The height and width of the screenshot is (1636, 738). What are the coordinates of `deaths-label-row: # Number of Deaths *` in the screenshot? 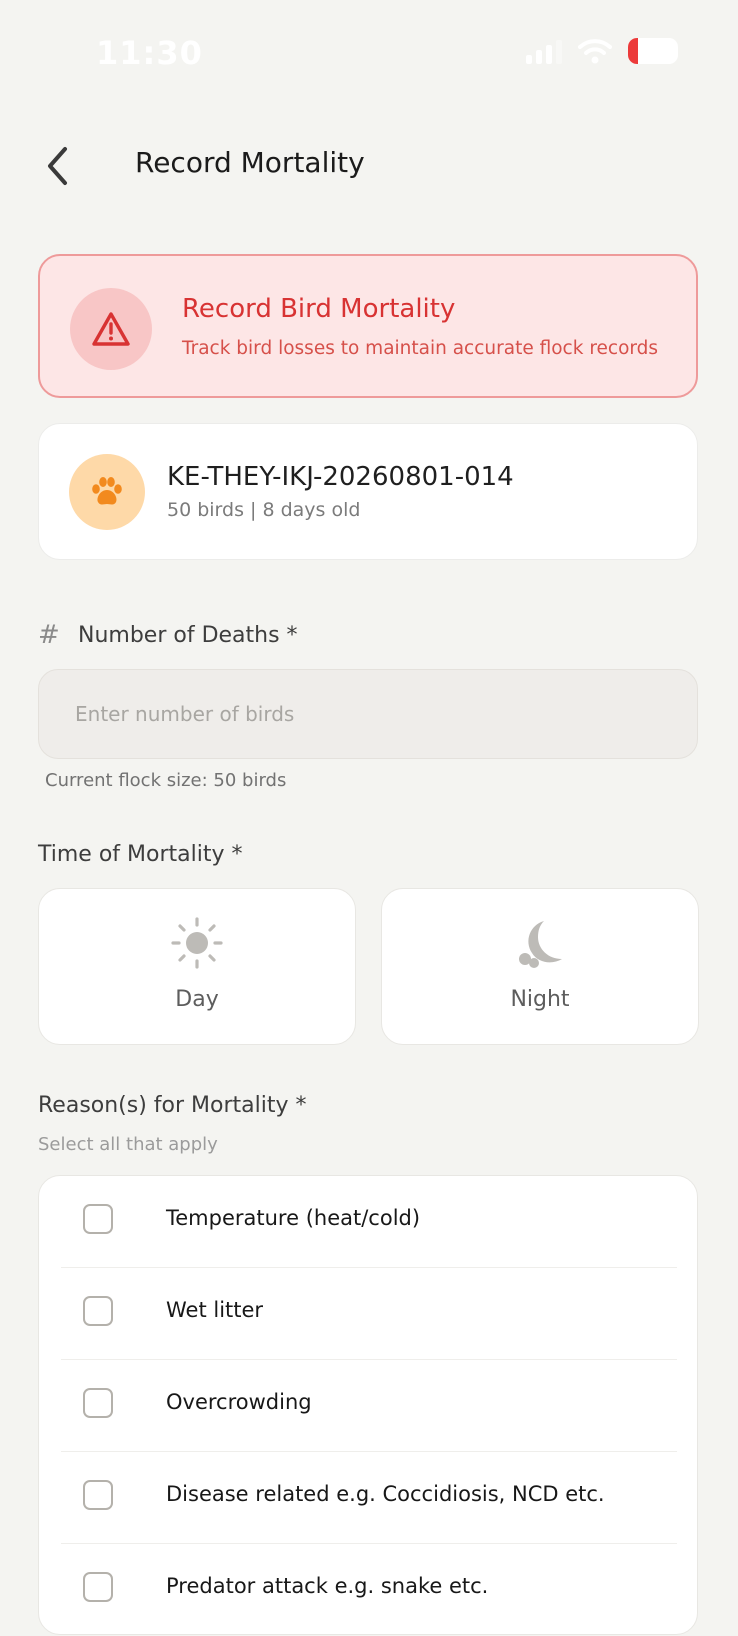 It's located at (168, 635).